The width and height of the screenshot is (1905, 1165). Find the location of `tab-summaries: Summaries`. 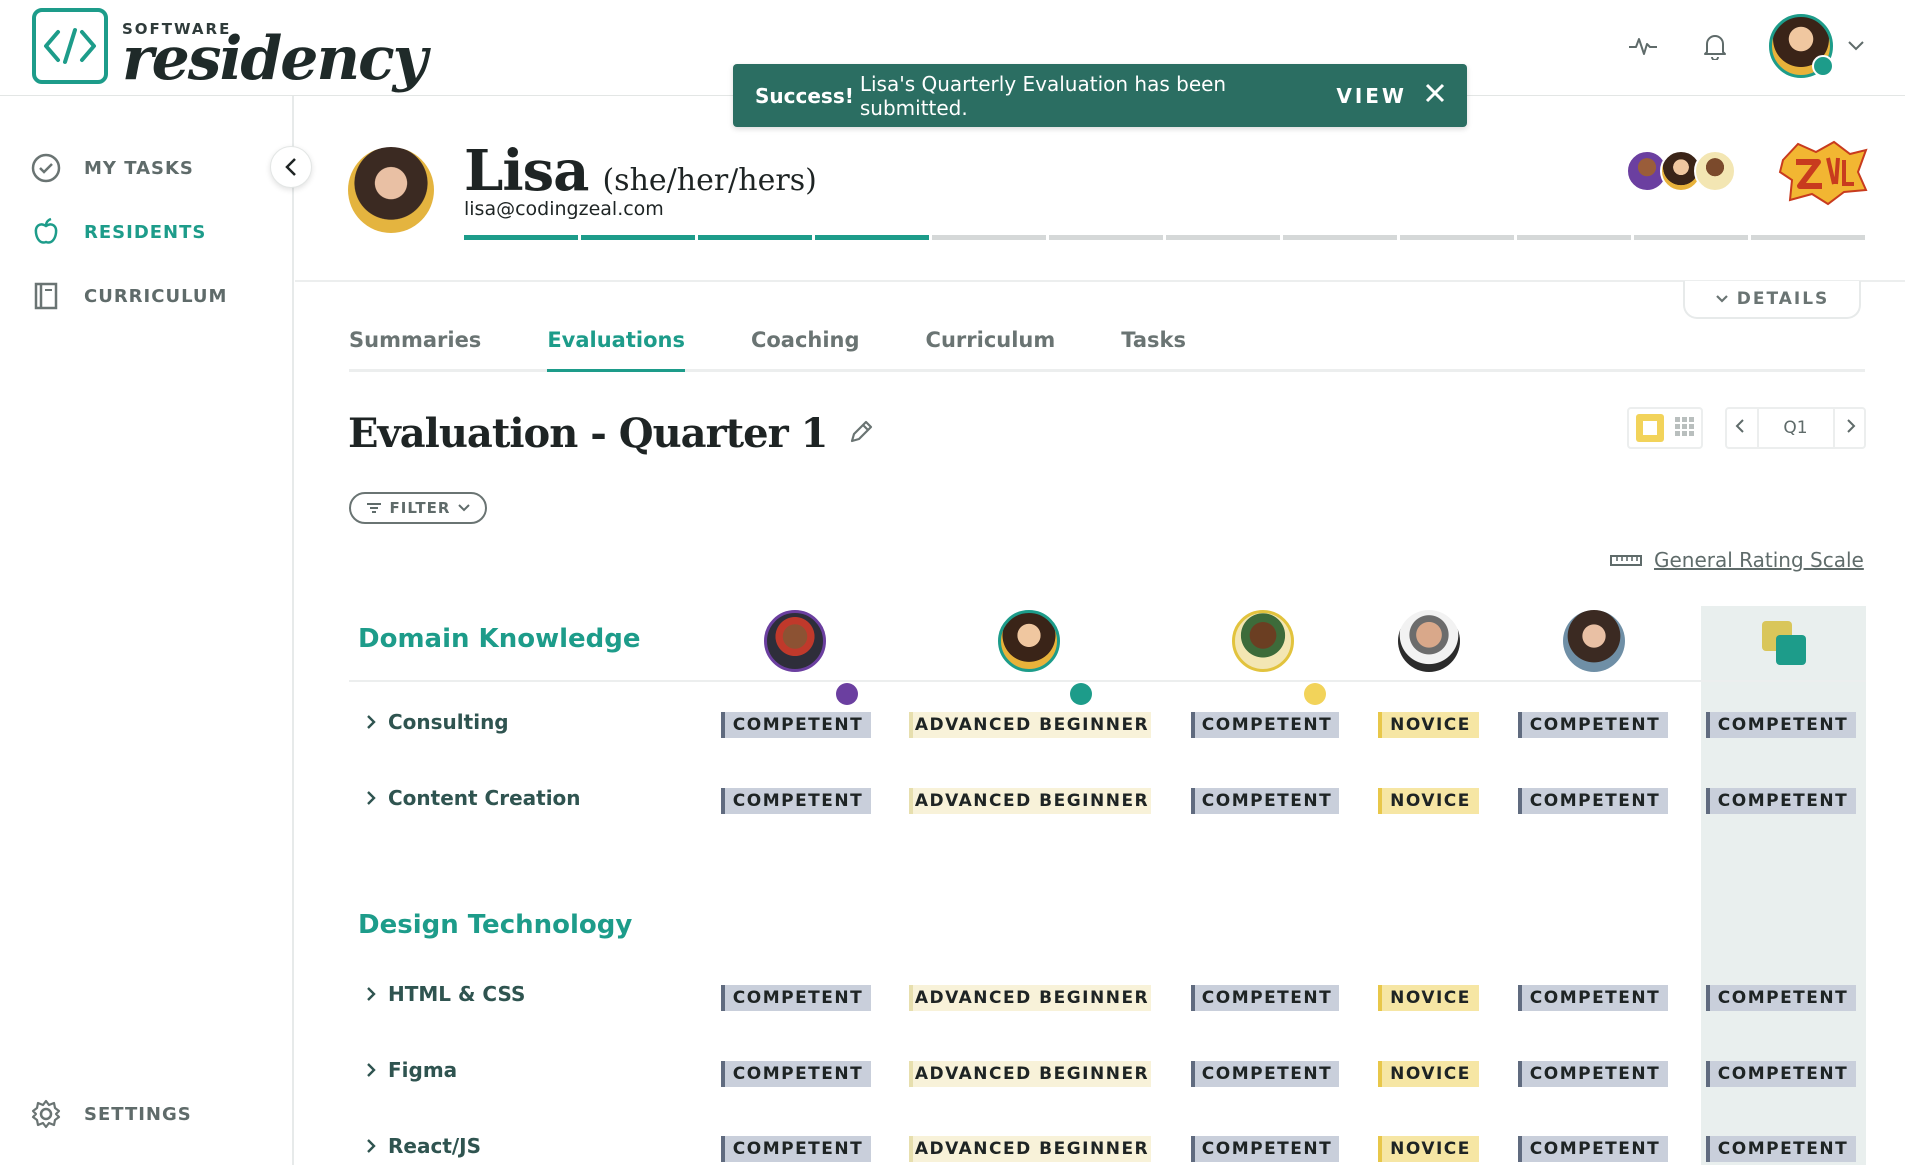

tab-summaries: Summaries is located at coordinates (415, 346).